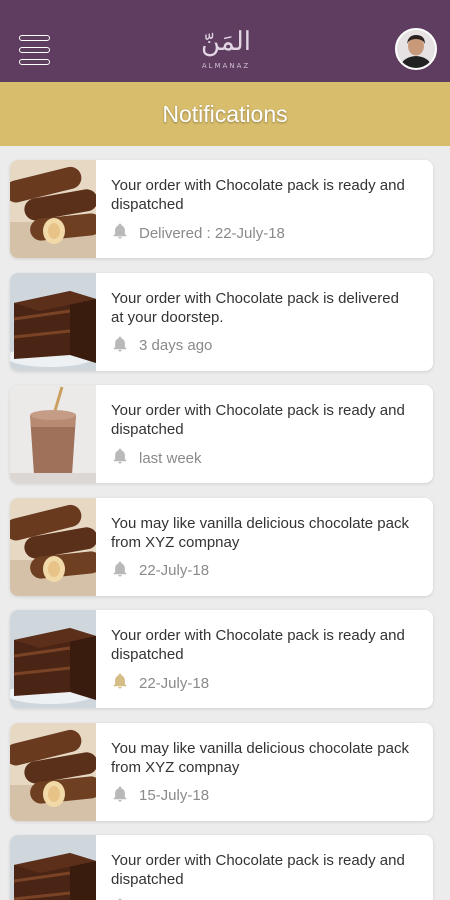  I want to click on notification-meta: last week, so click(156, 458).